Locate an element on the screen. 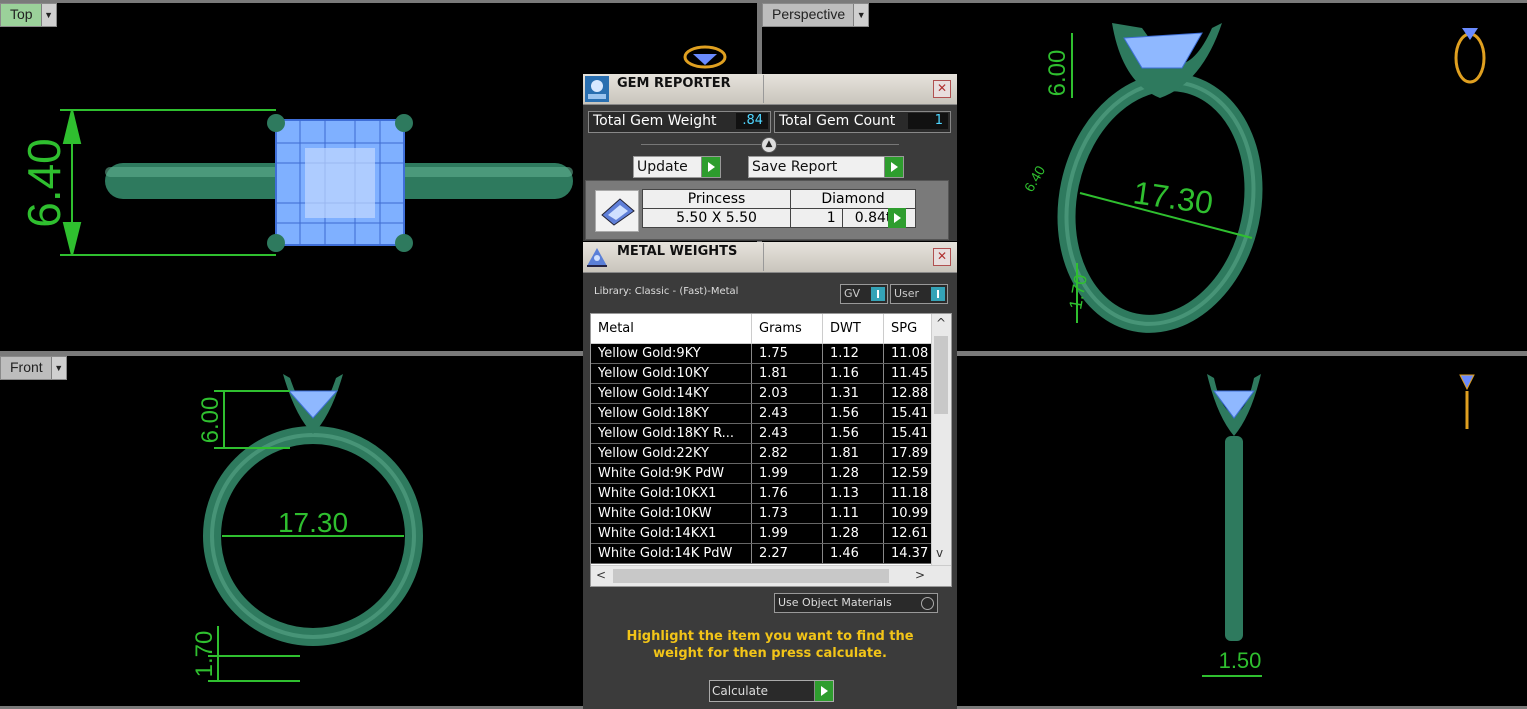 The width and height of the screenshot is (1527, 709). scroll-right-icon: > is located at coordinates (920, 575).